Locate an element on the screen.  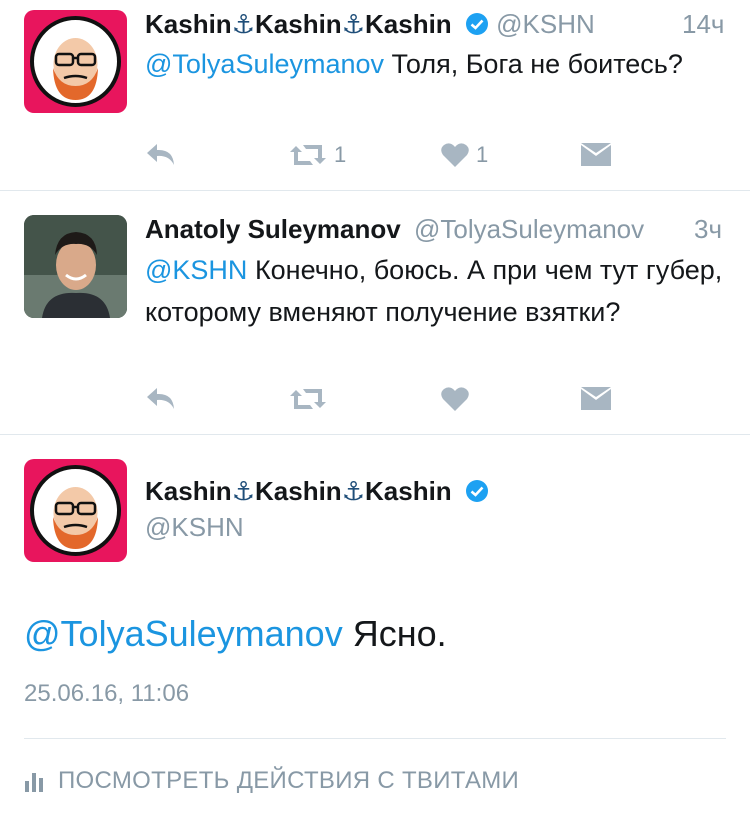
tweet-time: 3ч is located at coordinates (708, 229).